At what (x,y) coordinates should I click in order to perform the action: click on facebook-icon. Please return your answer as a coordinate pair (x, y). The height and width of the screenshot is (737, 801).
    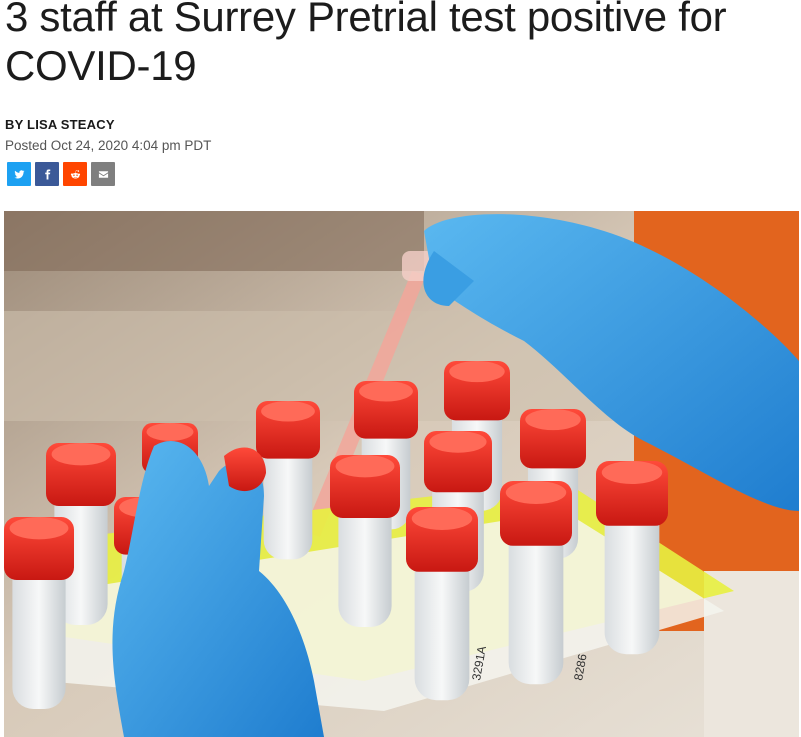
    Looking at the image, I should click on (47, 174).